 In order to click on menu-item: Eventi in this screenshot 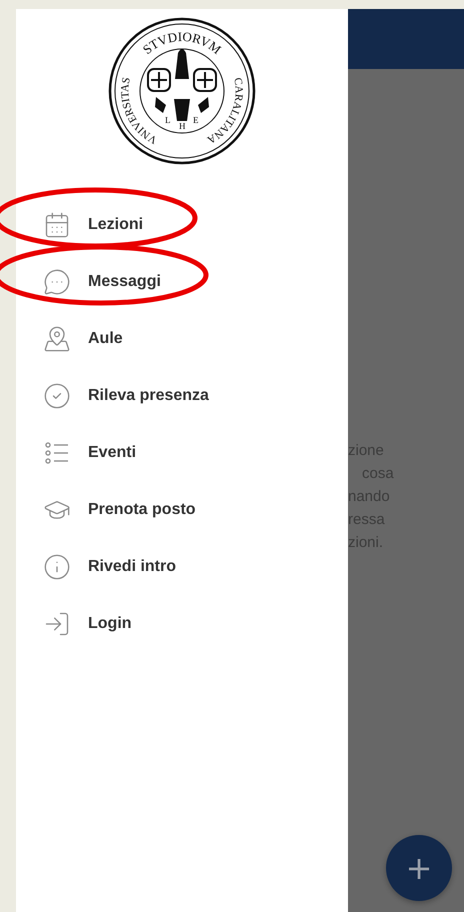, I will do `click(112, 453)`.